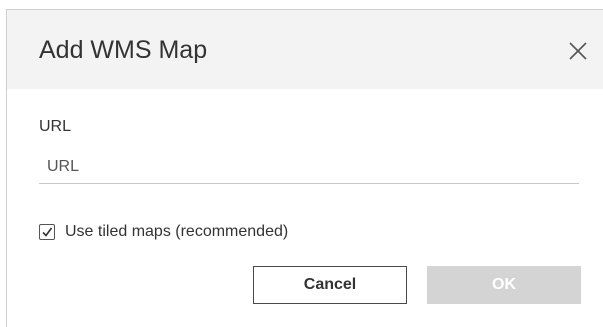  I want to click on use-tiled-maps-label: Use tiled maps (recommended), so click(177, 231).